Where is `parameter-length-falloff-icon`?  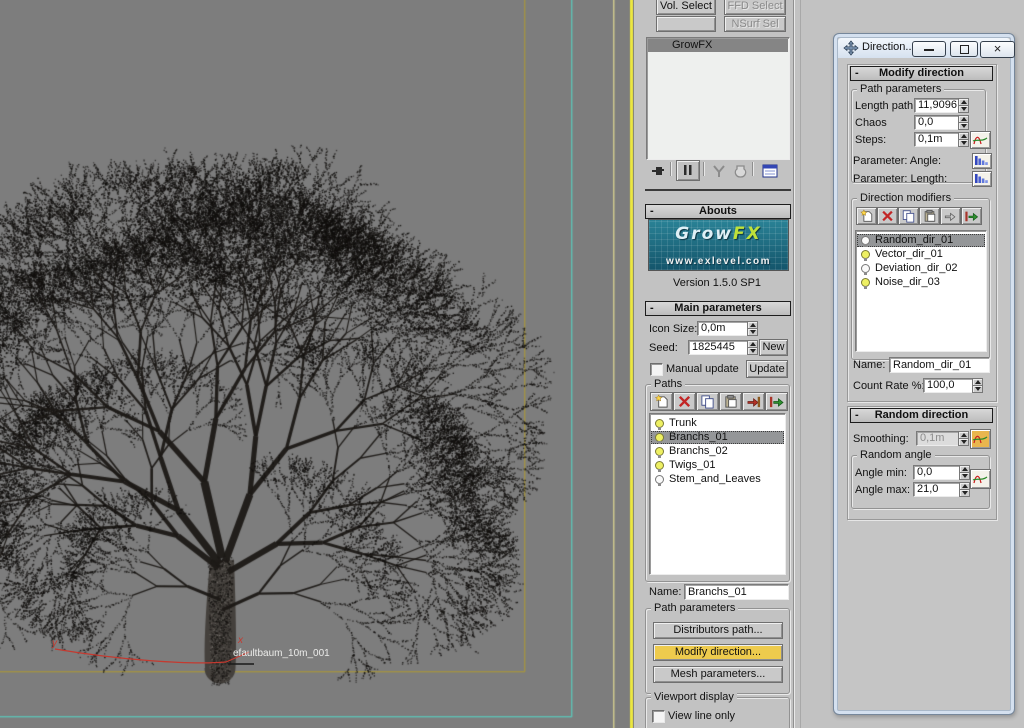
parameter-length-falloff-icon is located at coordinates (982, 179).